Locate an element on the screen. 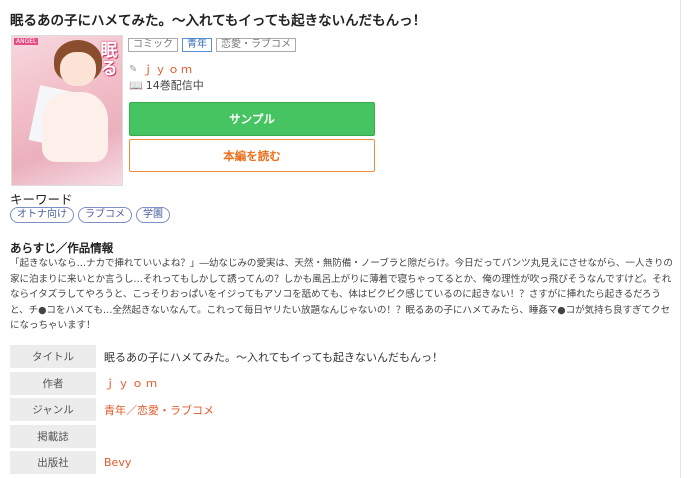 The width and height of the screenshot is (687, 478). volumes-text: 14巻配信中 is located at coordinates (174, 85).